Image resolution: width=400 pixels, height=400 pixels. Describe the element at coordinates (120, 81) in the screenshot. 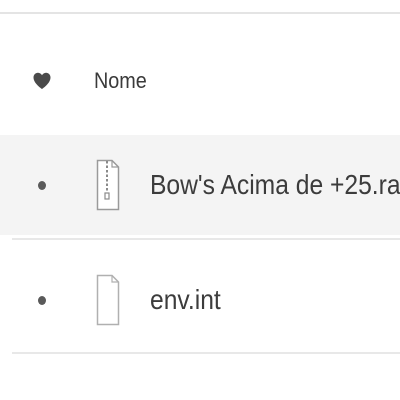

I see `column-header-name: Nome` at that location.